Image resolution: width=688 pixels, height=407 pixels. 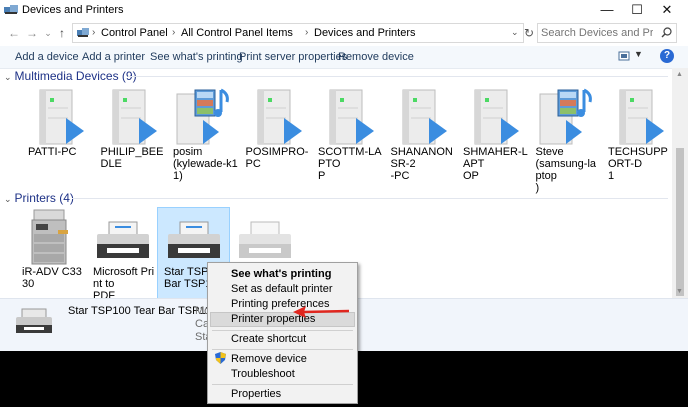 What do you see at coordinates (134, 33) in the screenshot?
I see `breadcrumb-control-panel: Control Panel` at bounding box center [134, 33].